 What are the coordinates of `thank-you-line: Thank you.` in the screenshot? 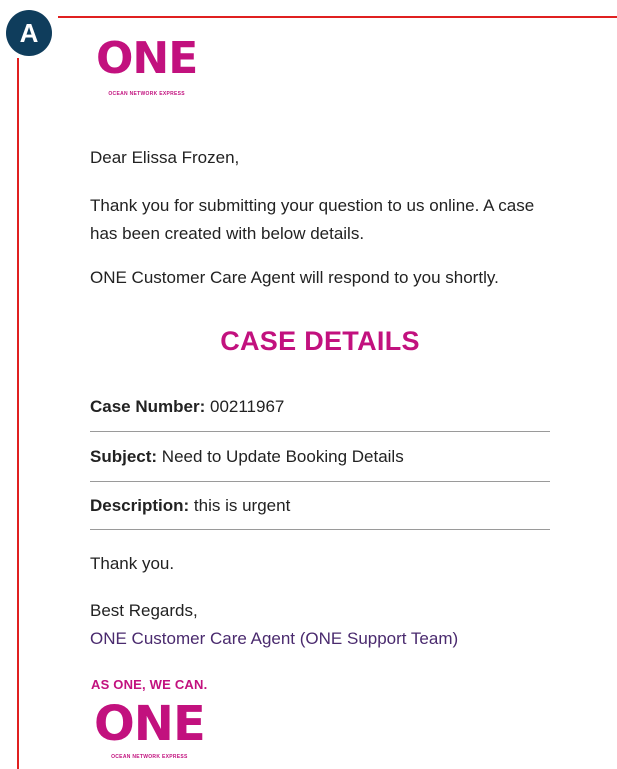 It's located at (132, 563).